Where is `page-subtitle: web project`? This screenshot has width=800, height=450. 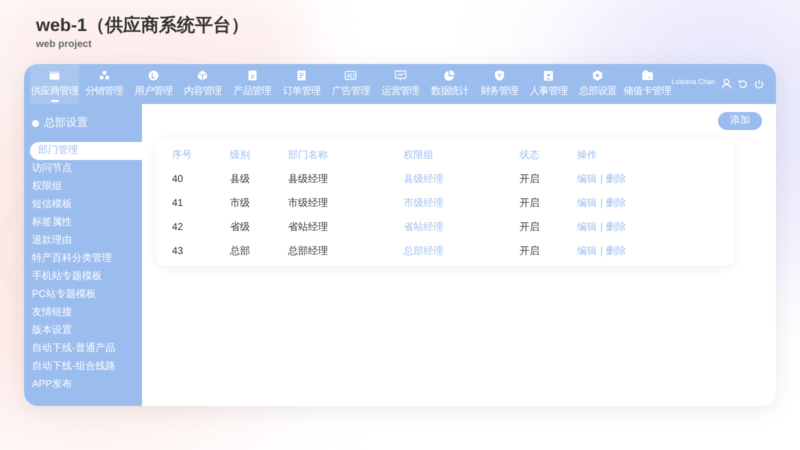 page-subtitle: web project is located at coordinates (64, 45).